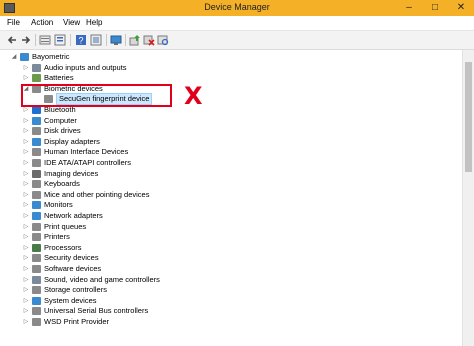 This screenshot has width=474, height=346. Describe the element at coordinates (36, 163) in the screenshot. I see `controller-icon` at that location.